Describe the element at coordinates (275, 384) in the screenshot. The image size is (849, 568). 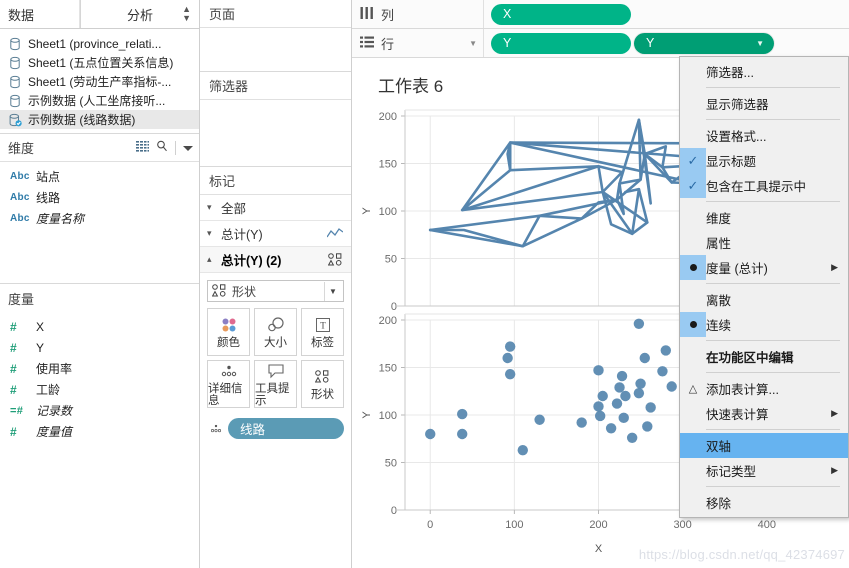
I see `tooltip-button: 工具提示` at that location.